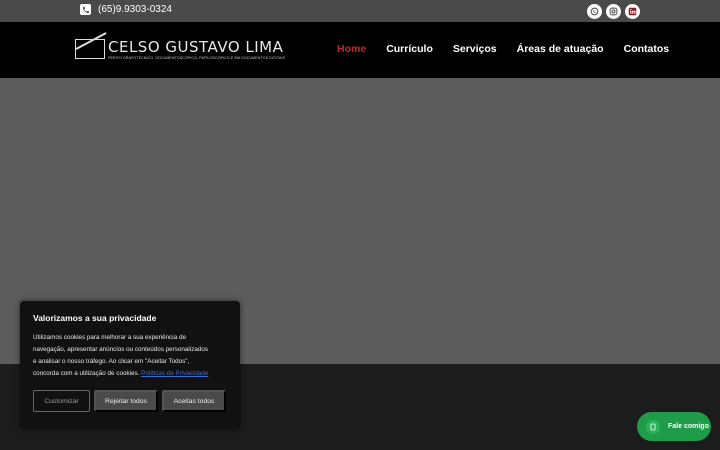 Image resolution: width=720 pixels, height=450 pixels. I want to click on whatsapp-icon, so click(594, 11).